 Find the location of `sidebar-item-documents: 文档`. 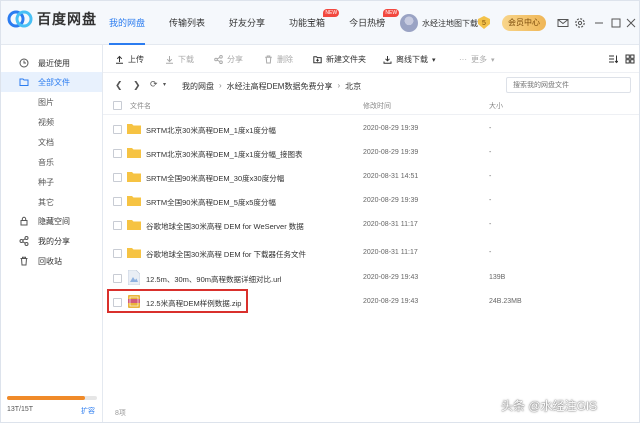

sidebar-item-documents: 文档 is located at coordinates (51, 142).